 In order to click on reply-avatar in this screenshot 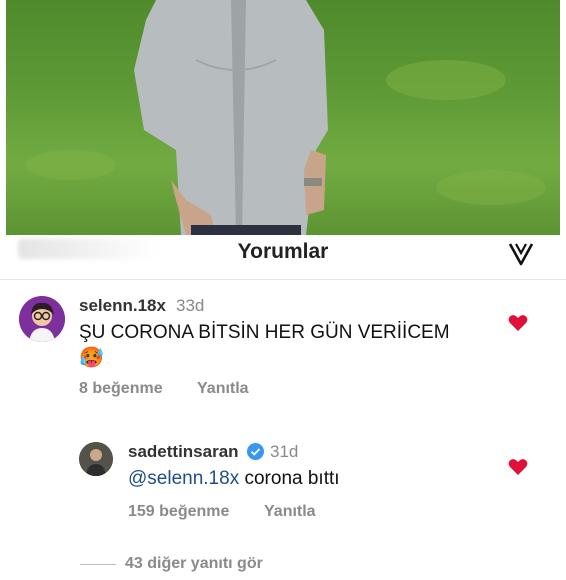, I will do `click(96, 459)`.